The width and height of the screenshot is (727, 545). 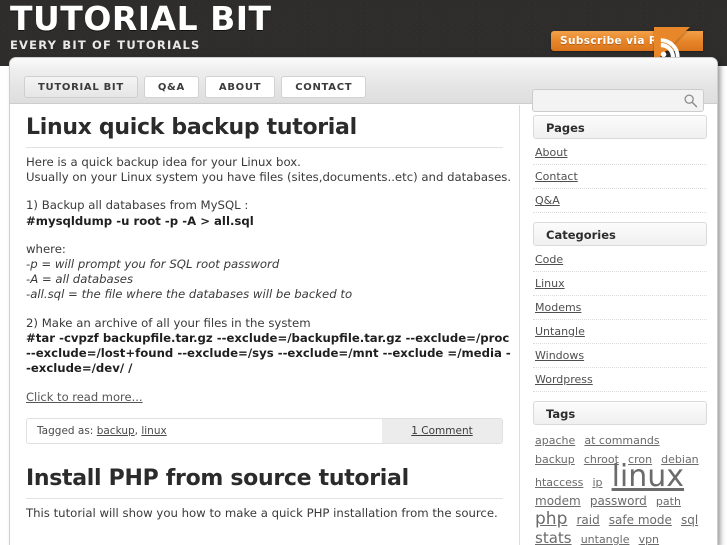 What do you see at coordinates (620, 153) in the screenshot?
I see `list-item: About` at bounding box center [620, 153].